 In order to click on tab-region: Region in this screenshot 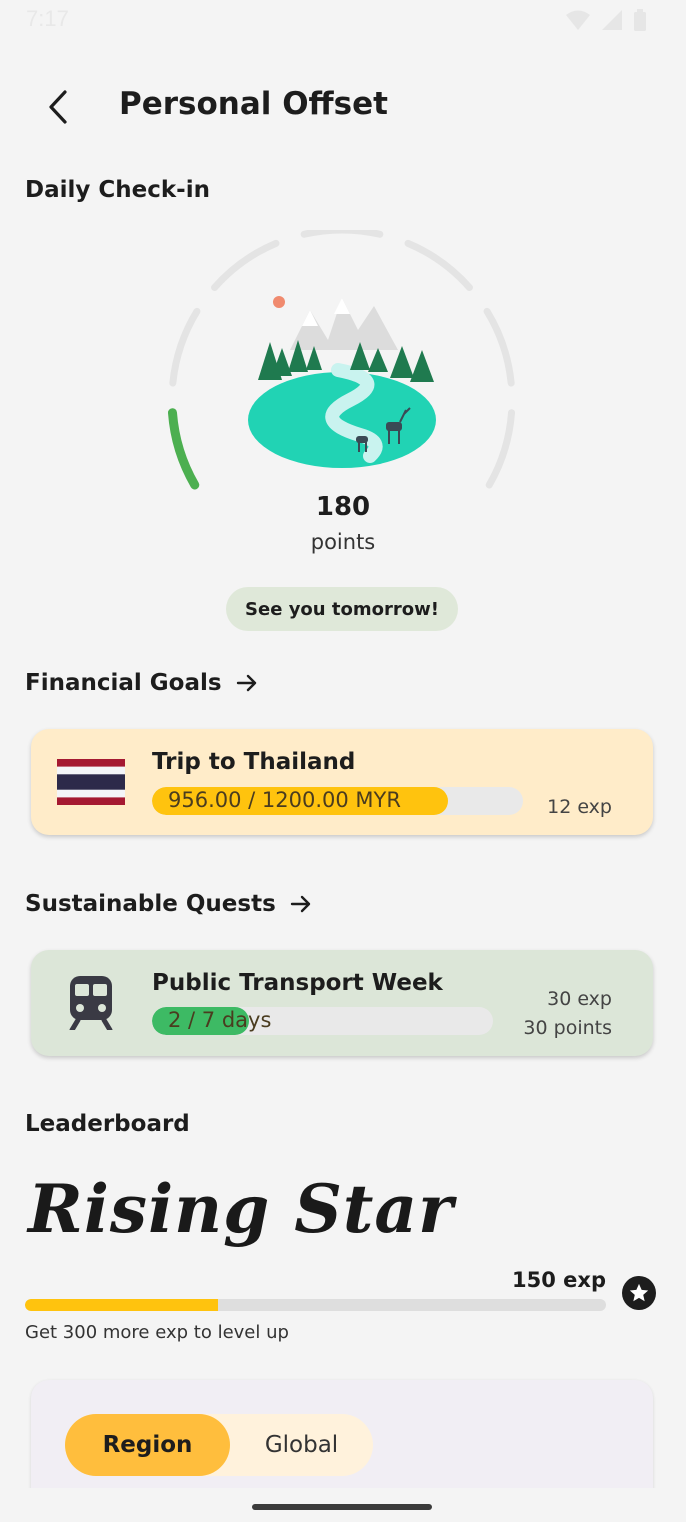, I will do `click(147, 1445)`.